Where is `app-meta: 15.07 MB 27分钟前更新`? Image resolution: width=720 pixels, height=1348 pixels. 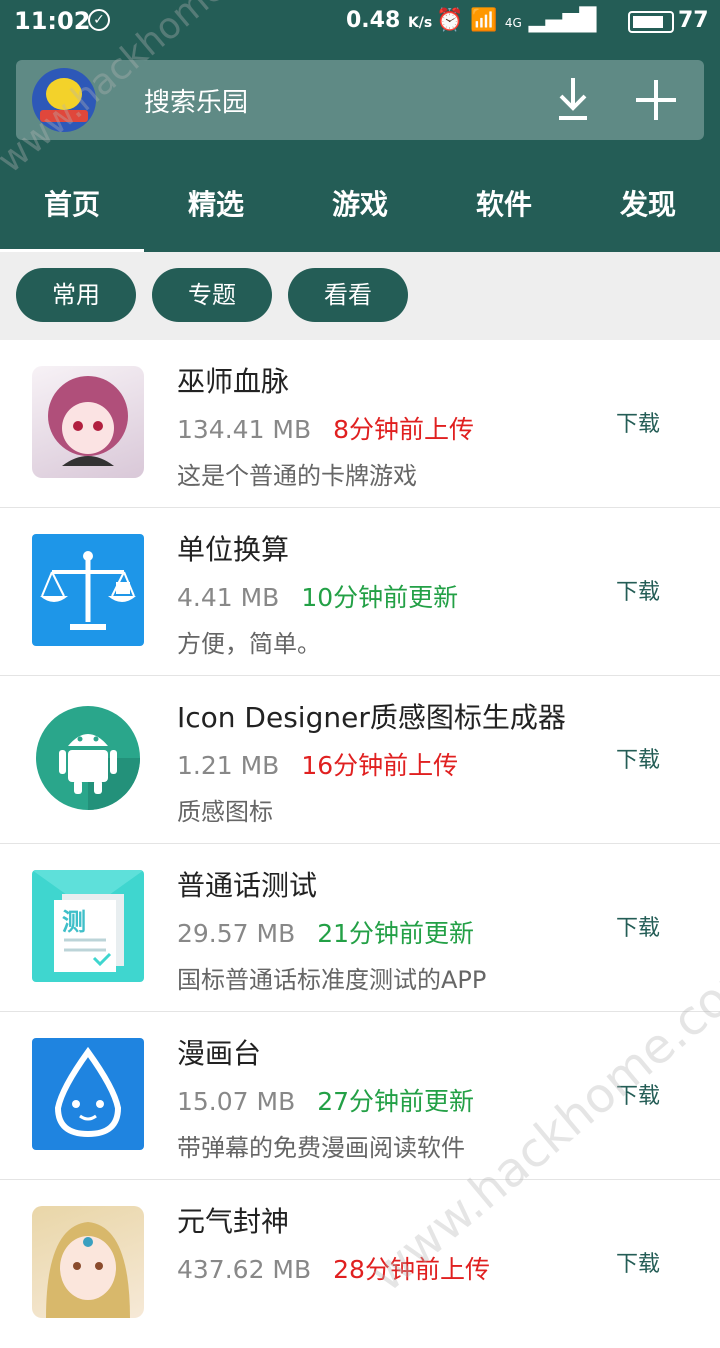 app-meta: 15.07 MB 27分钟前更新 is located at coordinates (325, 1100).